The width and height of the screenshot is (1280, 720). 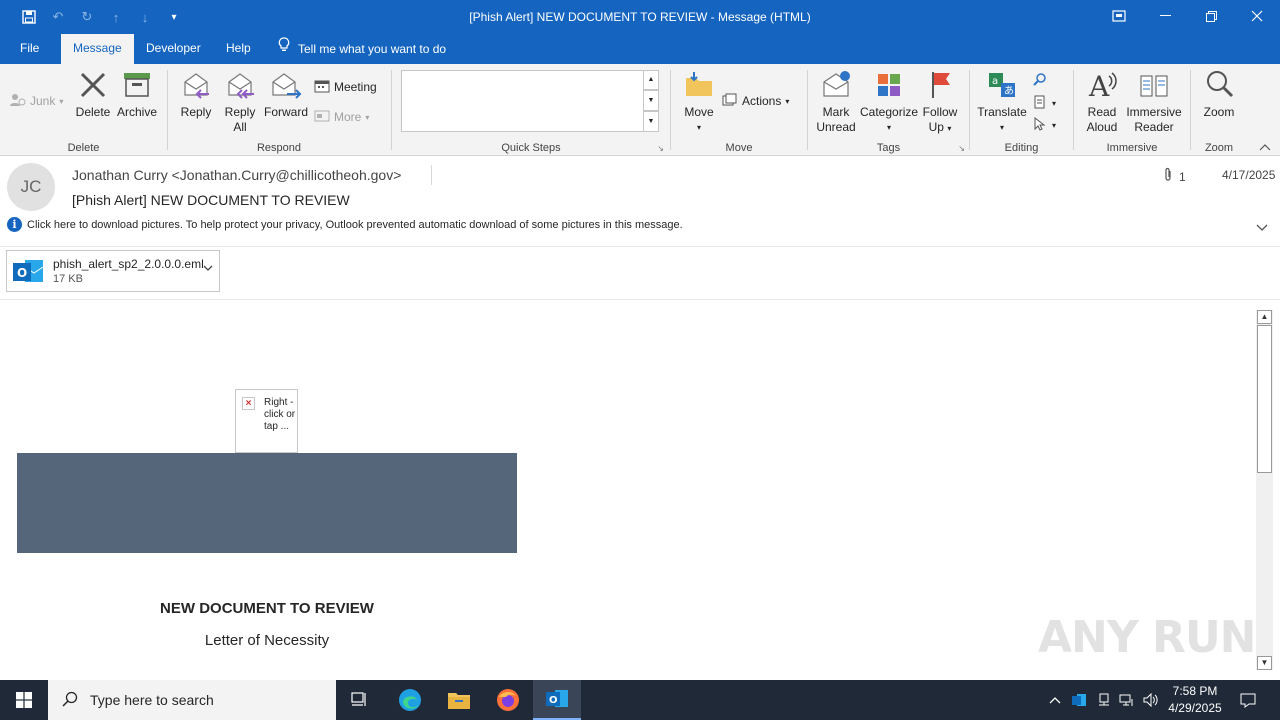 What do you see at coordinates (940, 102) in the screenshot?
I see `follow-up-button: Follow Up ▾` at bounding box center [940, 102].